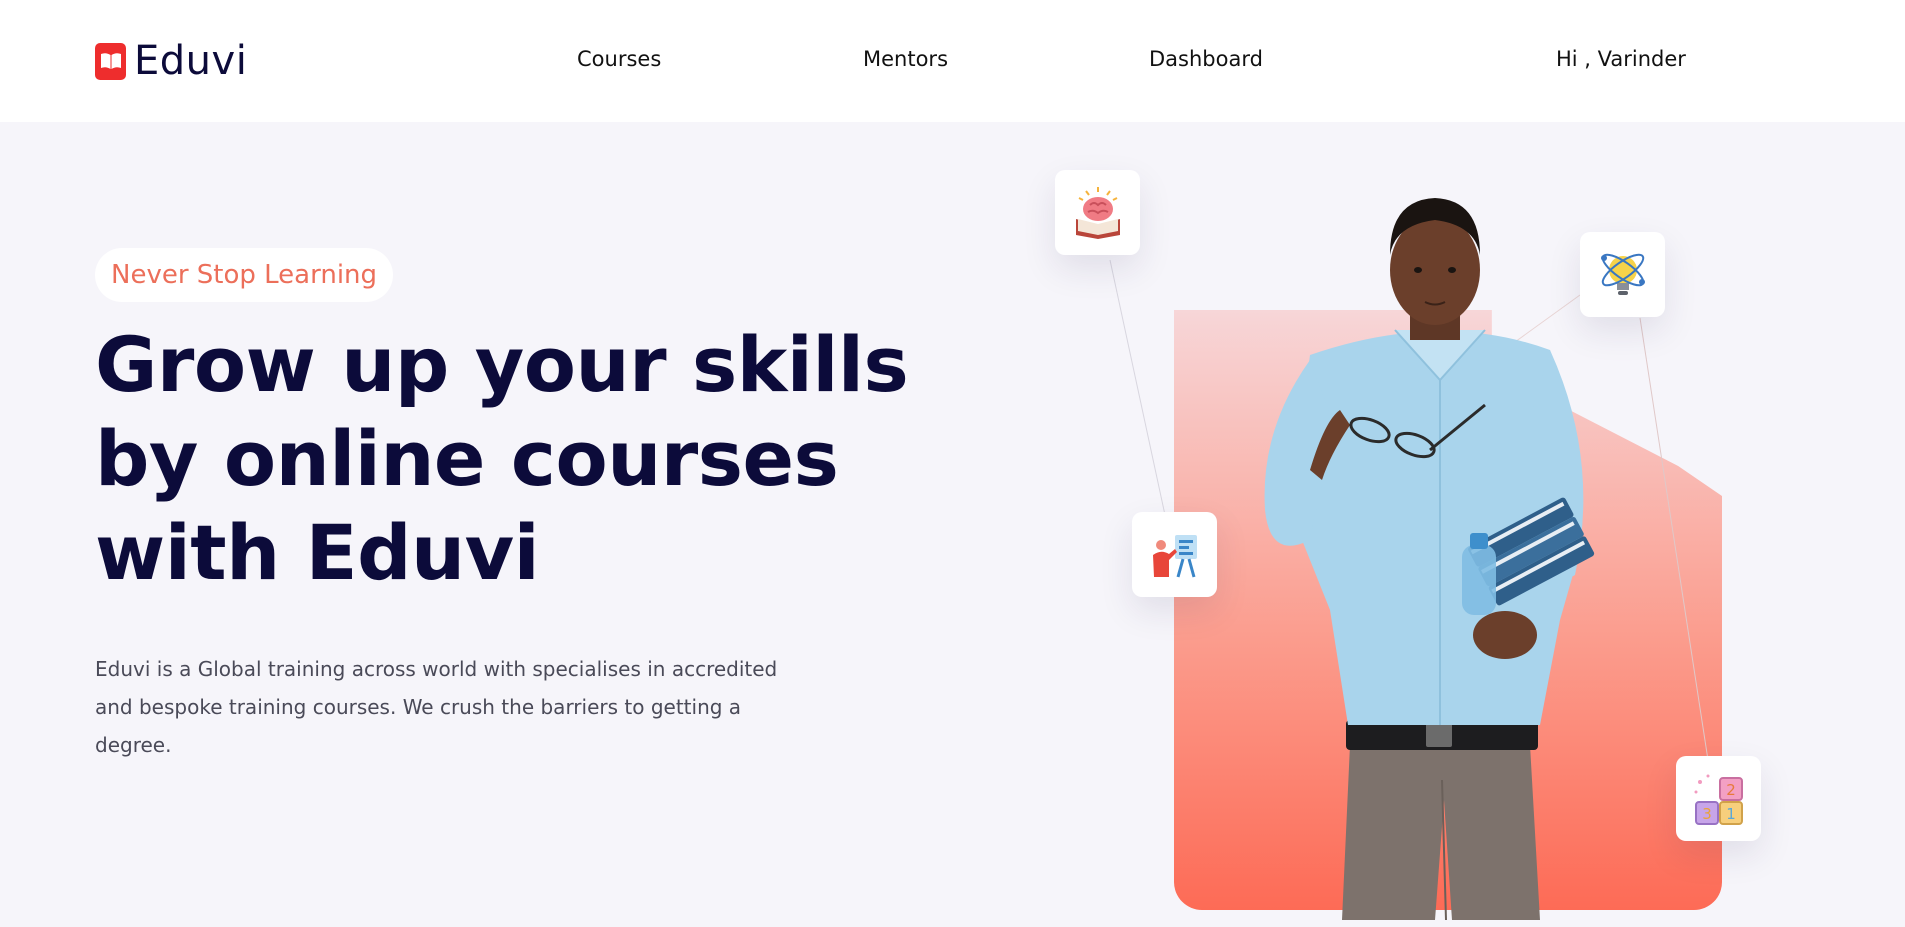  Describe the element at coordinates (1621, 59) in the screenshot. I see `user-greeting: Hi , Varinder` at that location.